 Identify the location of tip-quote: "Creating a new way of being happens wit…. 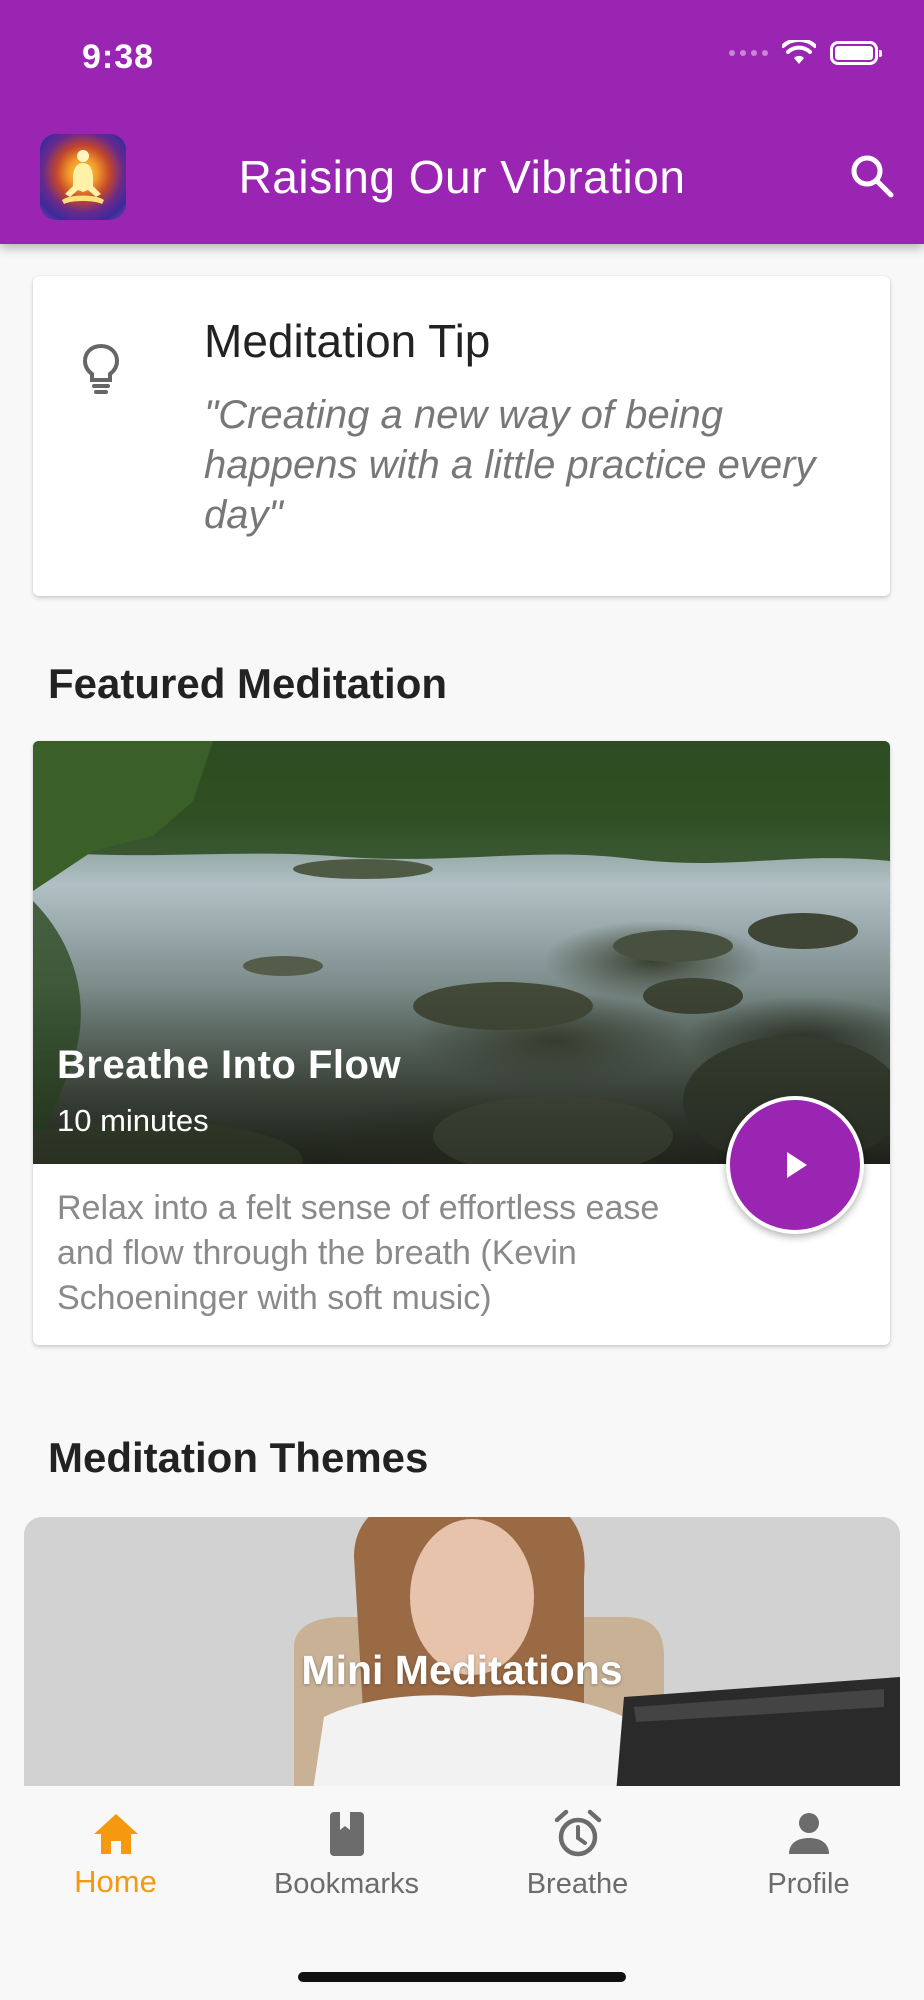
(510, 465).